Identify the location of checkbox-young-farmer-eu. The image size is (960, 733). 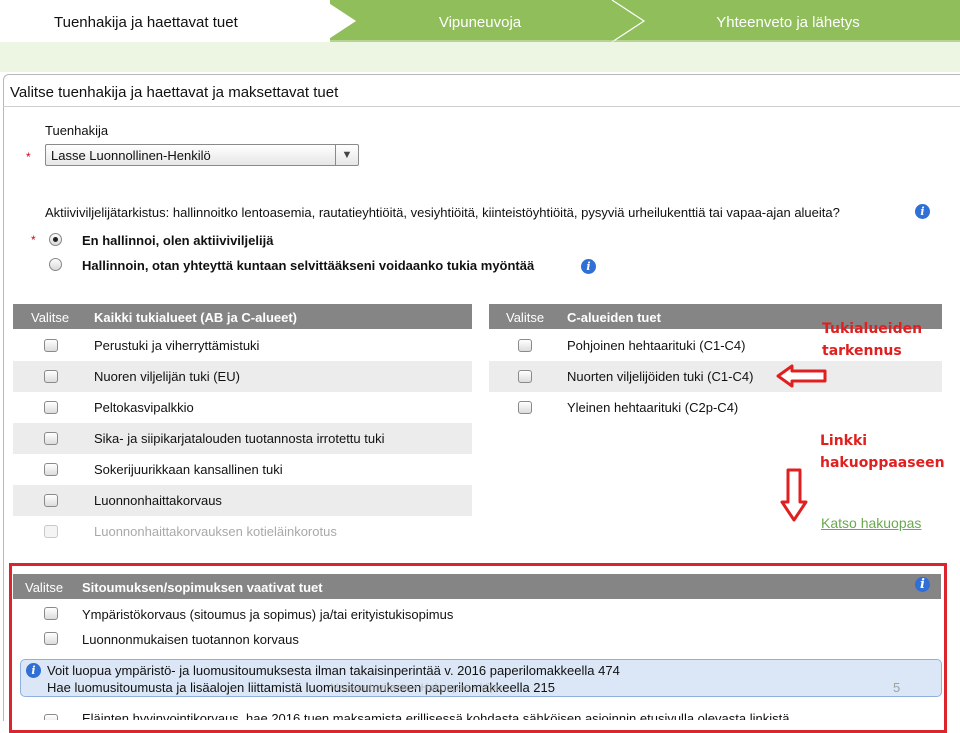
(51, 376).